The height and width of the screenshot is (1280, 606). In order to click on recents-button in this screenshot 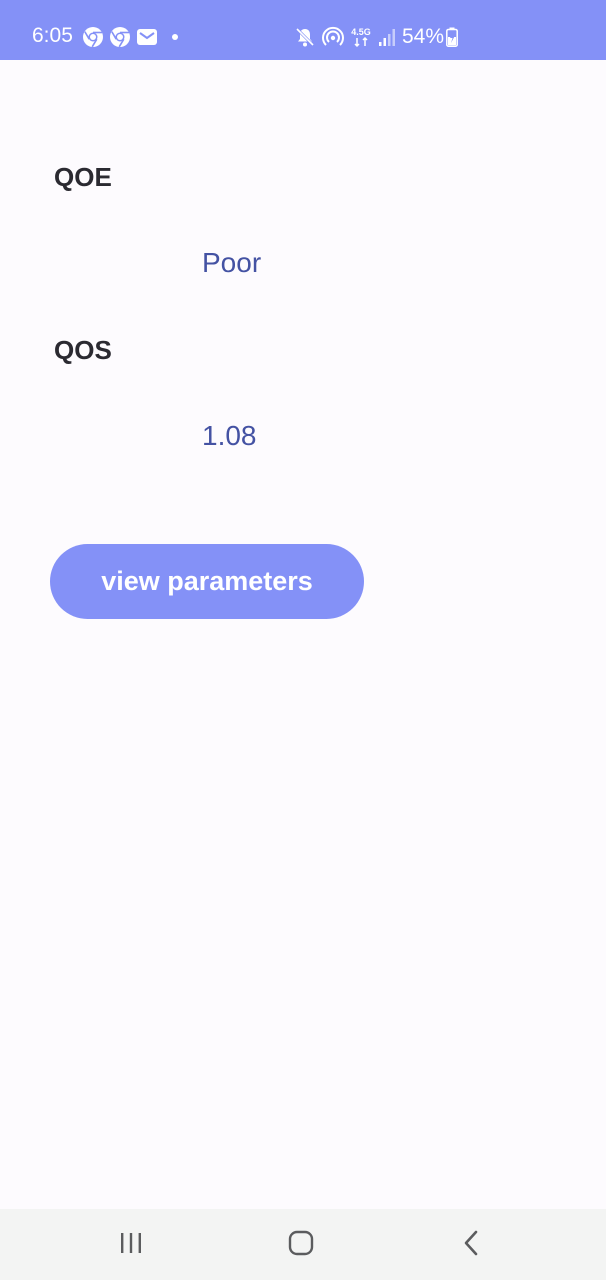, I will do `click(131, 1245)`.